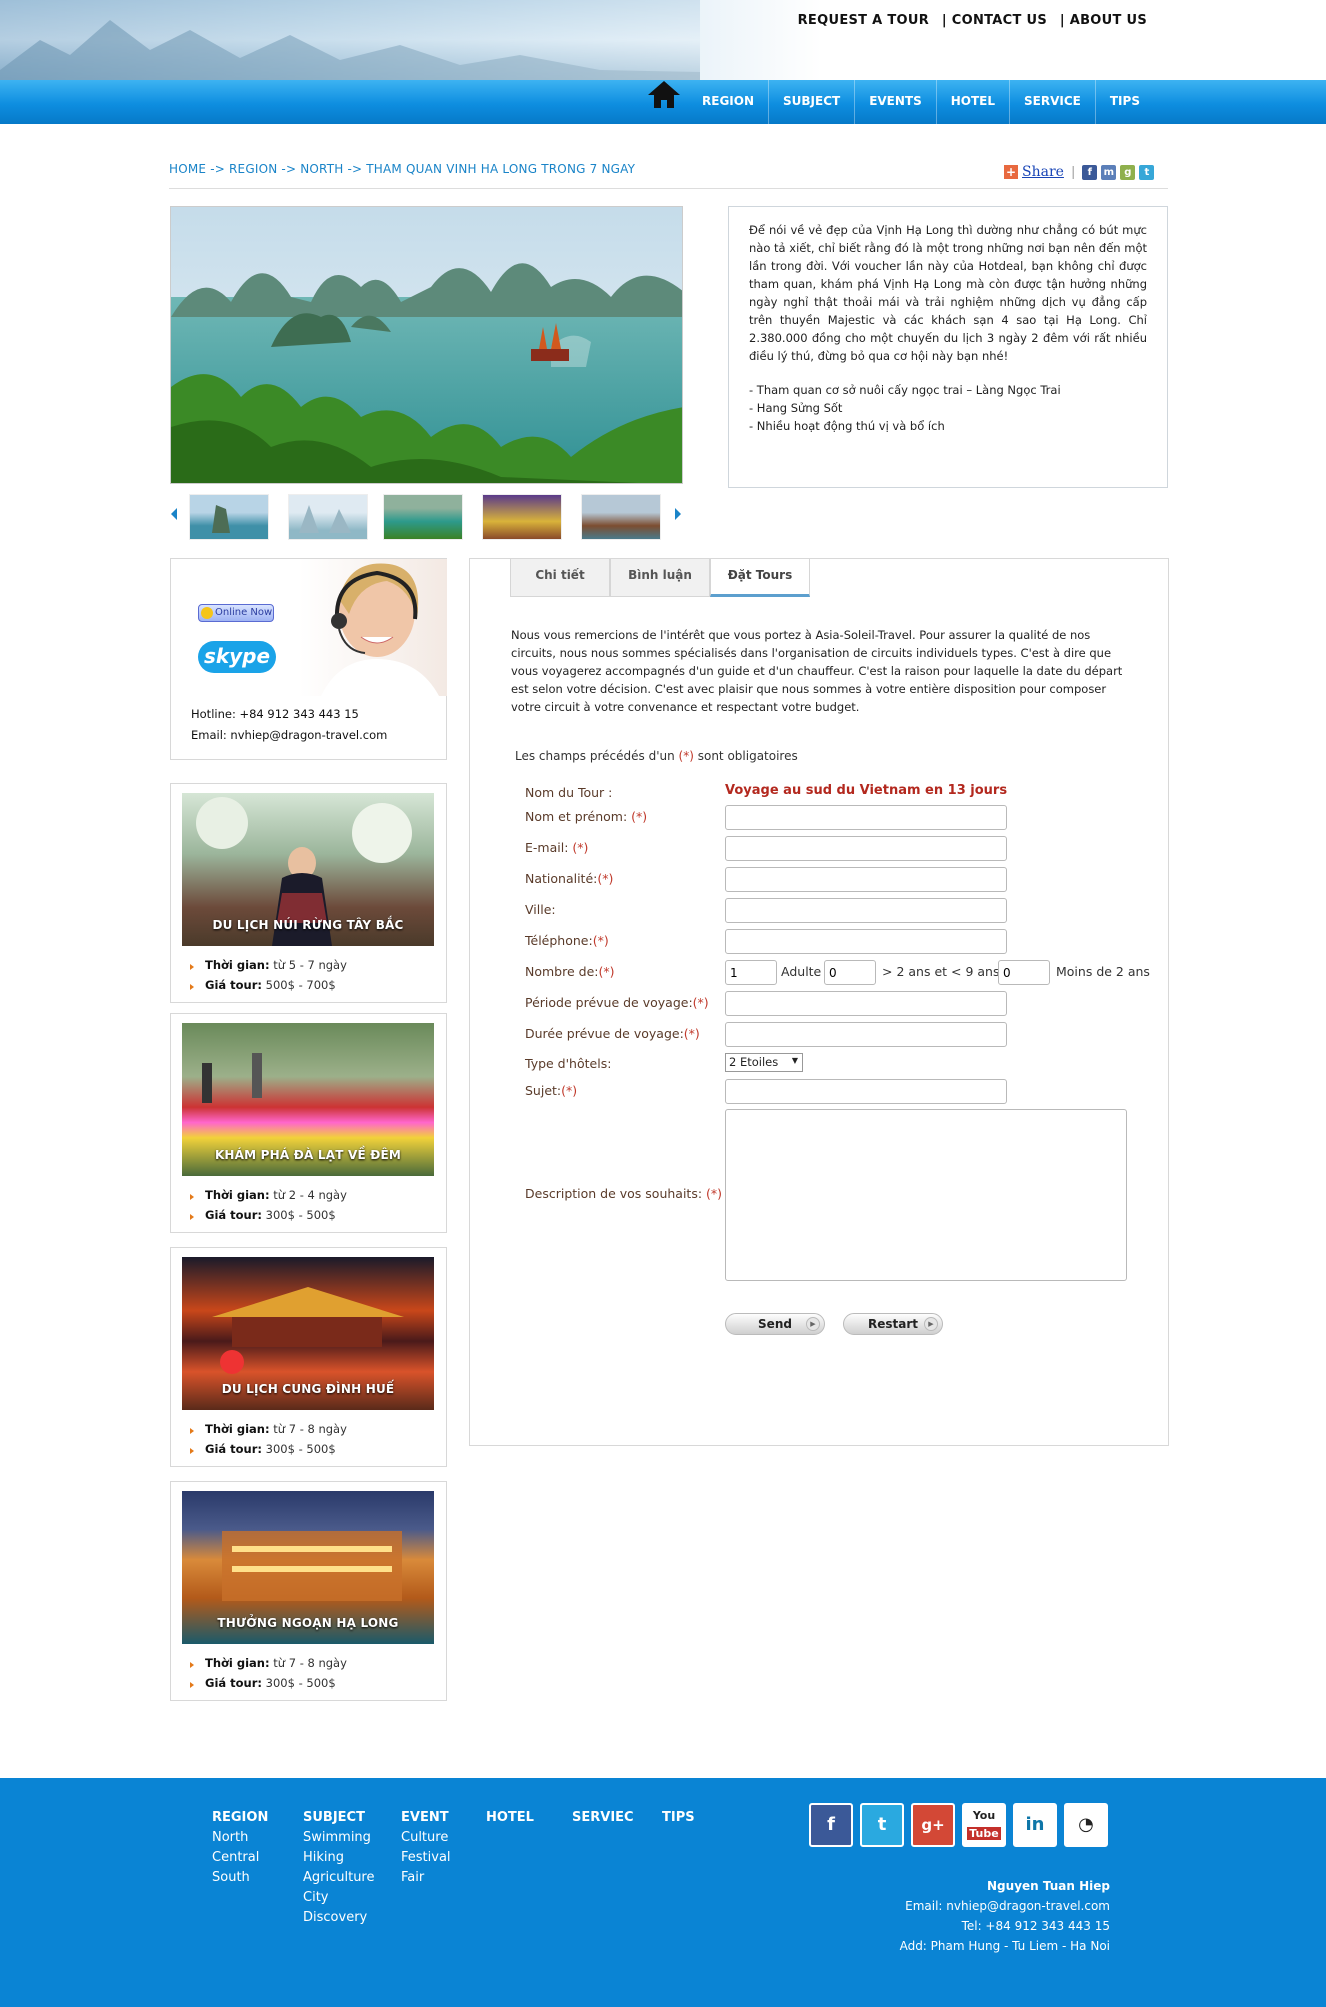  What do you see at coordinates (236, 613) in the screenshot?
I see `online-now-badge: Online Now` at bounding box center [236, 613].